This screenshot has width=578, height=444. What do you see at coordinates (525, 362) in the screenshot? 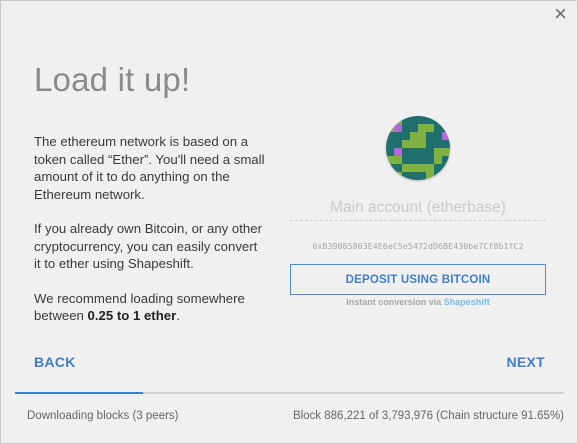
I see `next-button: NEXT` at bounding box center [525, 362].